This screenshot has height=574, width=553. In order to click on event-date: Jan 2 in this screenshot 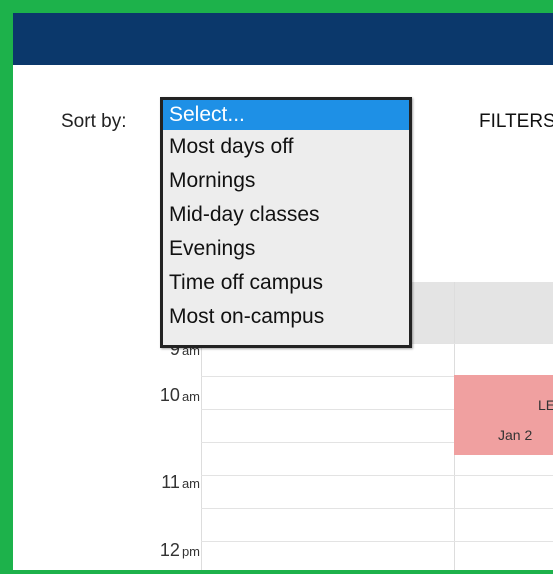, I will do `click(515, 435)`.